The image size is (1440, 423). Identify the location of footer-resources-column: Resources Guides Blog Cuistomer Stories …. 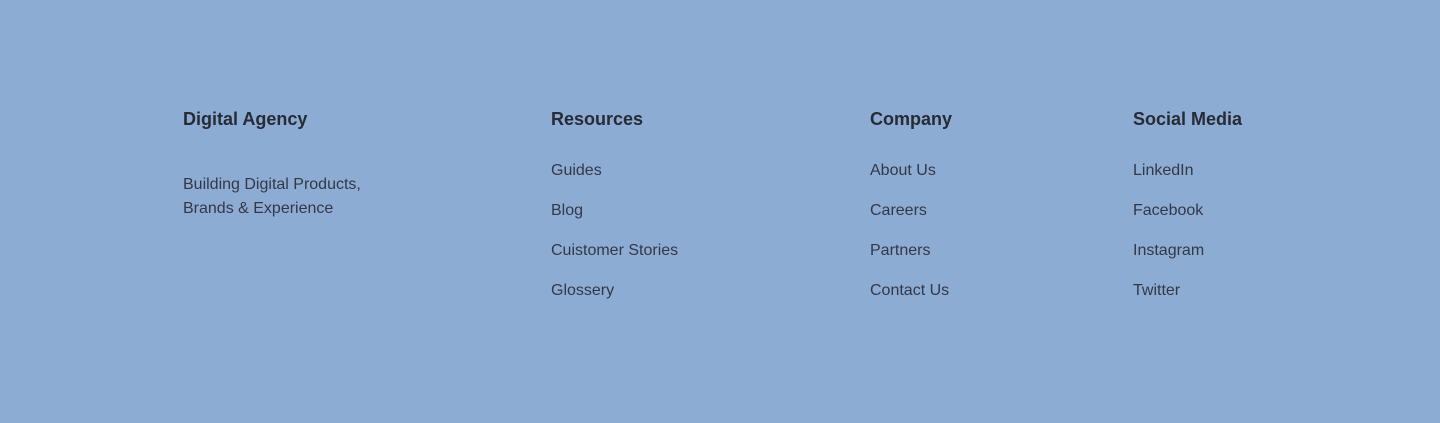
(614, 214).